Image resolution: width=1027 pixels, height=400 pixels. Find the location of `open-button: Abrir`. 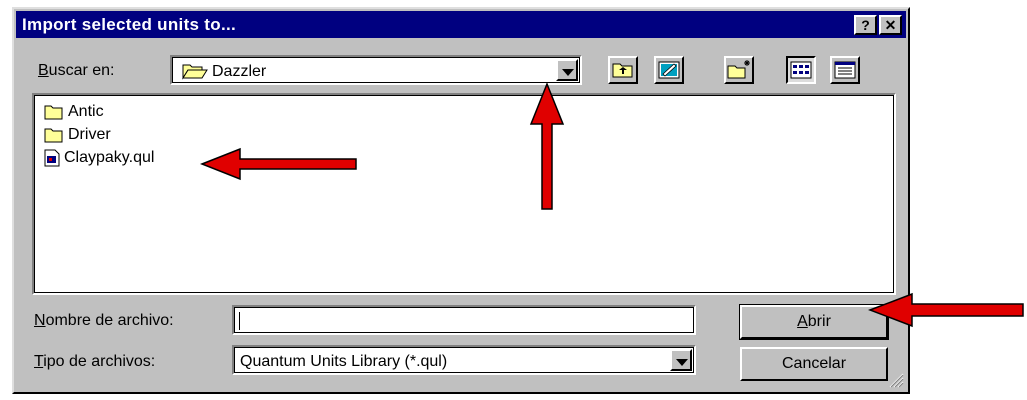

open-button: Abrir is located at coordinates (814, 322).